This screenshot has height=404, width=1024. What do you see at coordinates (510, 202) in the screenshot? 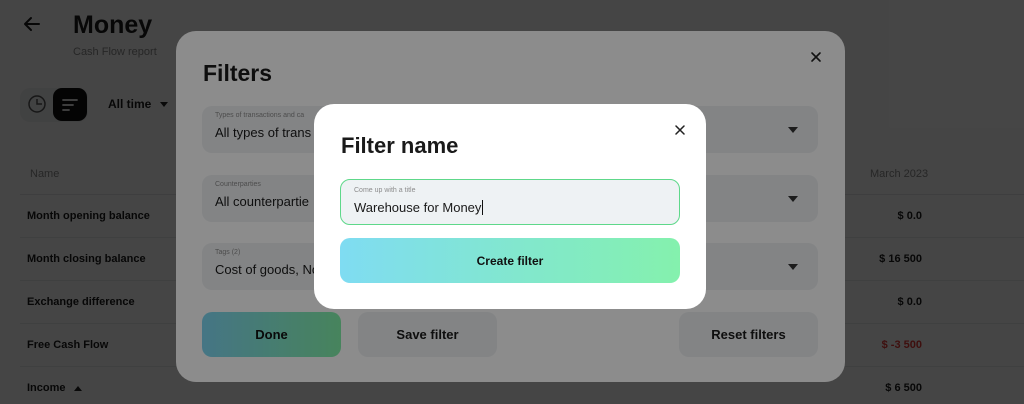
I see `filter-name-input: Come up with a title Warehouse for Money` at bounding box center [510, 202].